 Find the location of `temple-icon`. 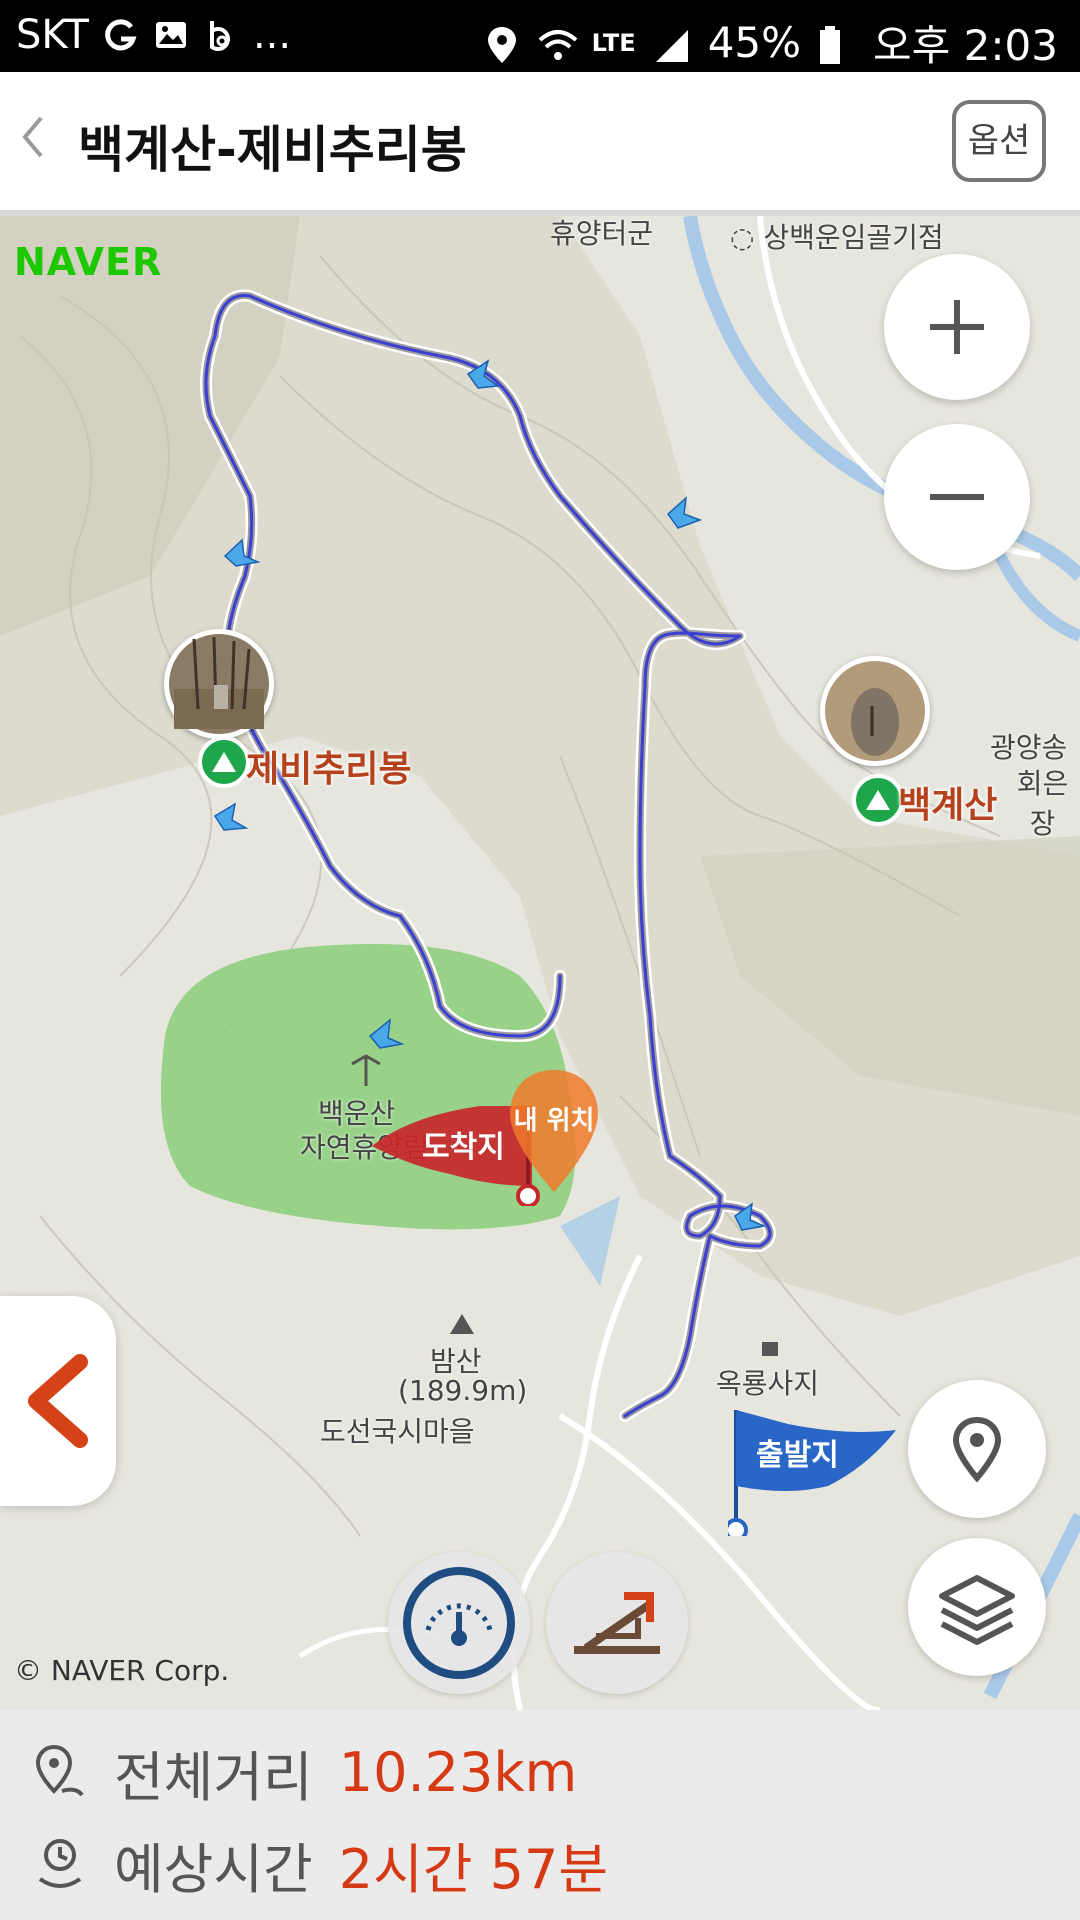

temple-icon is located at coordinates (770, 1349).